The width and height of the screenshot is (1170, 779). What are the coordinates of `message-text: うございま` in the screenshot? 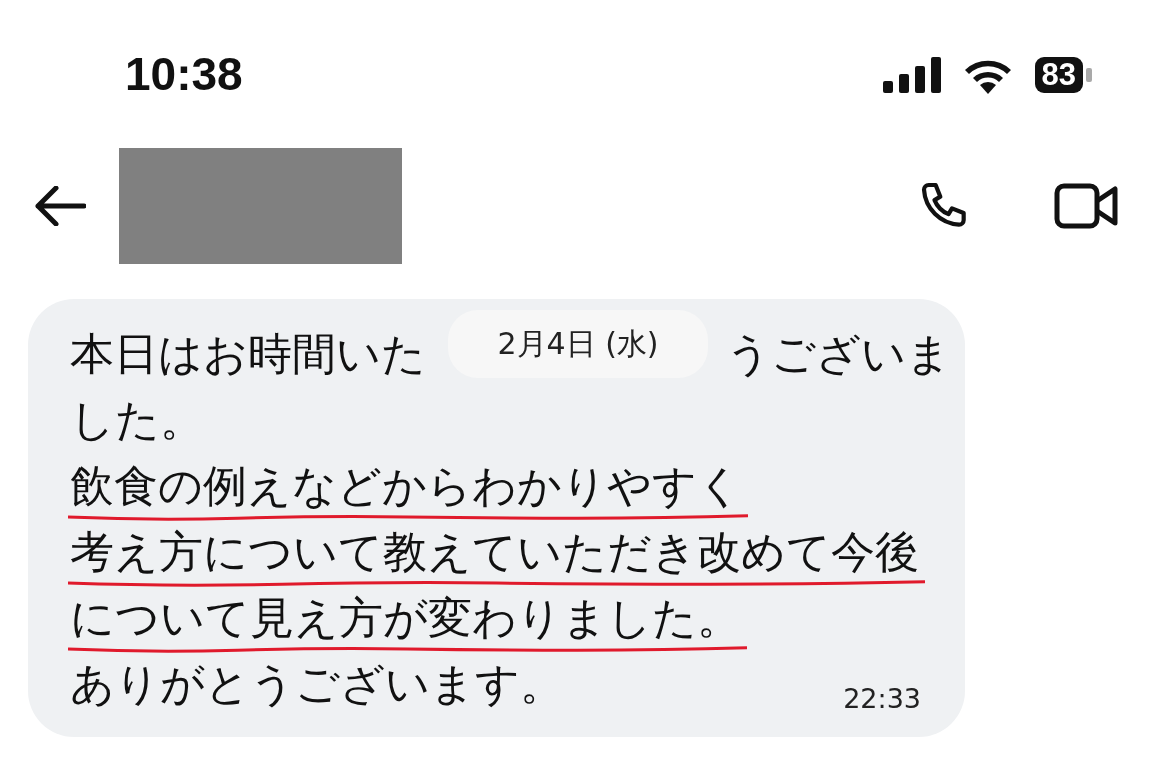 It's located at (838, 353).